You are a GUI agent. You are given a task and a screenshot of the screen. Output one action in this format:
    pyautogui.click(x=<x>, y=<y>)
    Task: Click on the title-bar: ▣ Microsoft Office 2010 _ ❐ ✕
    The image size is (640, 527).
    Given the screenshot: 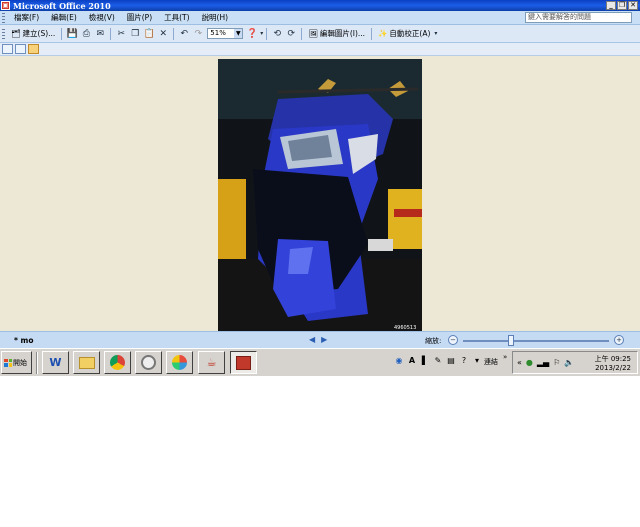 What is the action you would take?
    pyautogui.click(x=320, y=5)
    